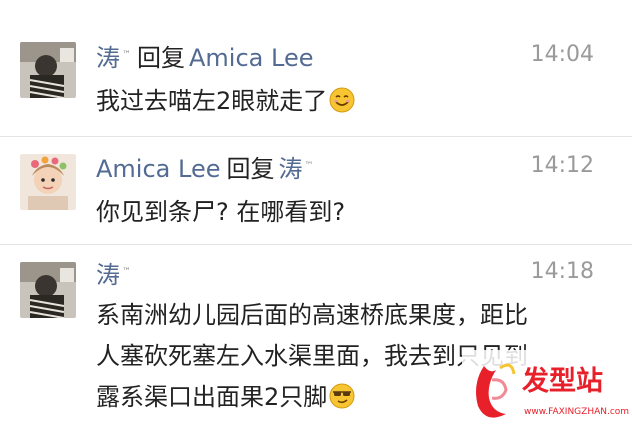 This screenshot has width=632, height=435. What do you see at coordinates (309, 166) in the screenshot?
I see `target-badge: ™` at bounding box center [309, 166].